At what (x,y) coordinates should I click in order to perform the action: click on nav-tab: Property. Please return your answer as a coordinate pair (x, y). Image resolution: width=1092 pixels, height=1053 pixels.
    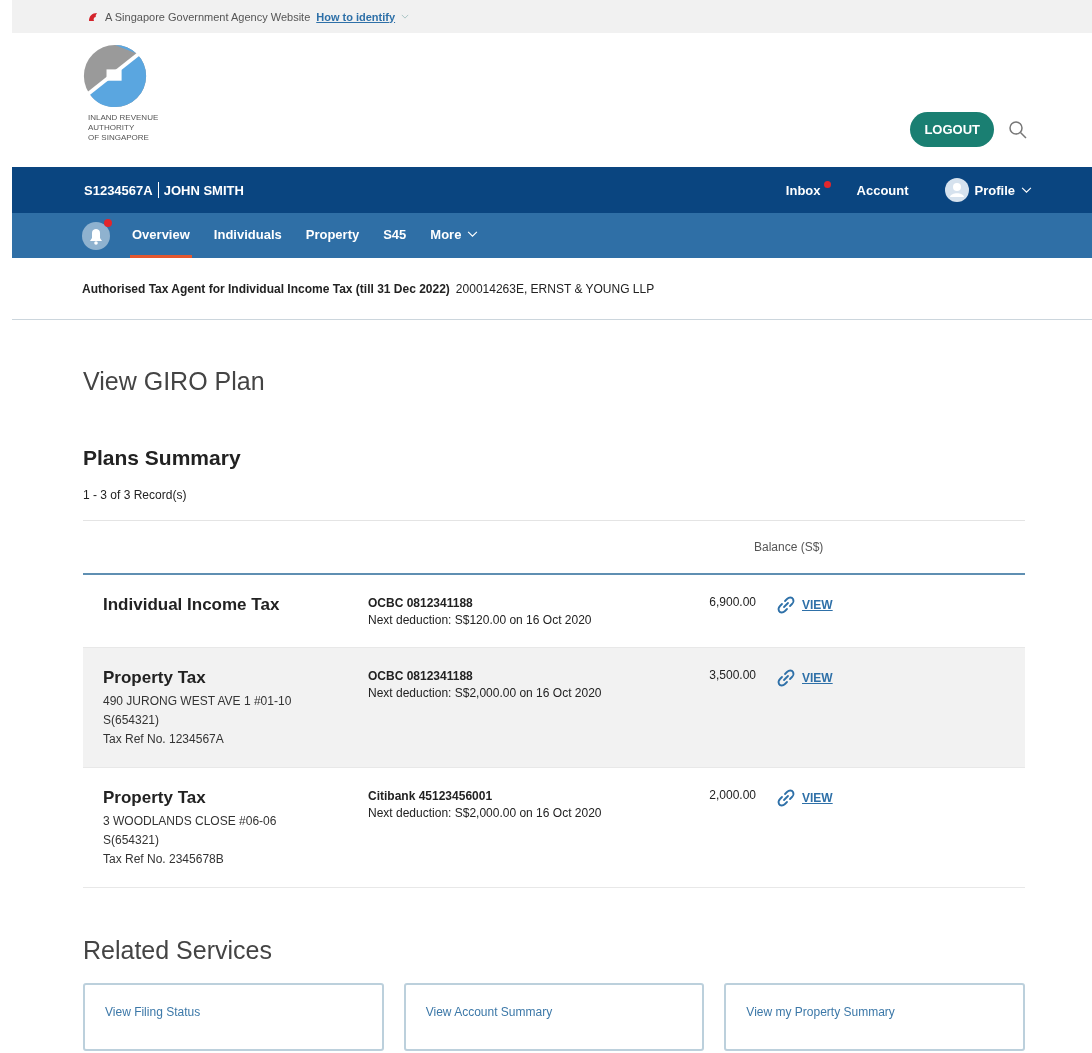
    Looking at the image, I should click on (332, 235).